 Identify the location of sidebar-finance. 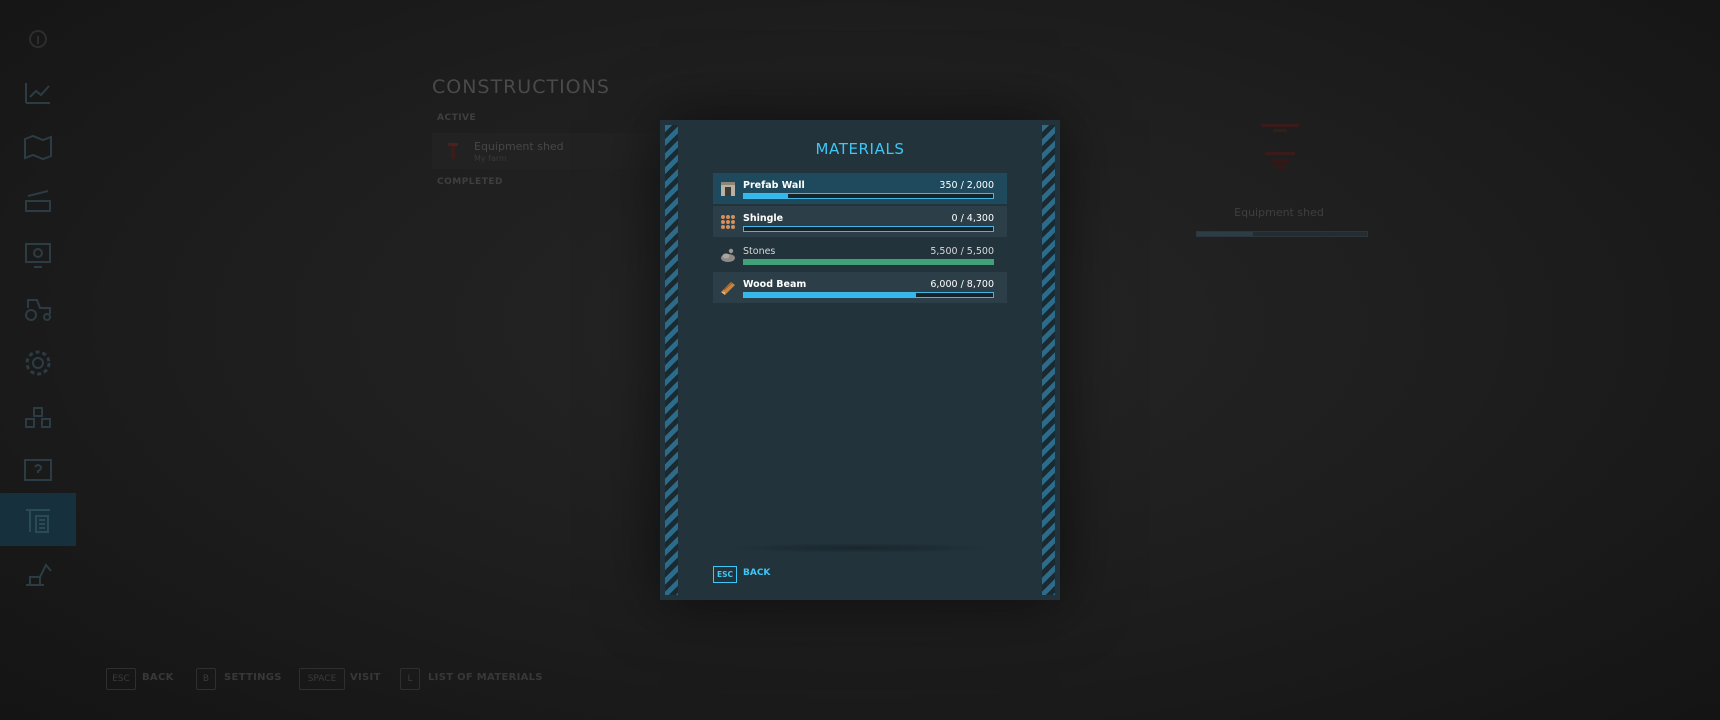
(38, 254).